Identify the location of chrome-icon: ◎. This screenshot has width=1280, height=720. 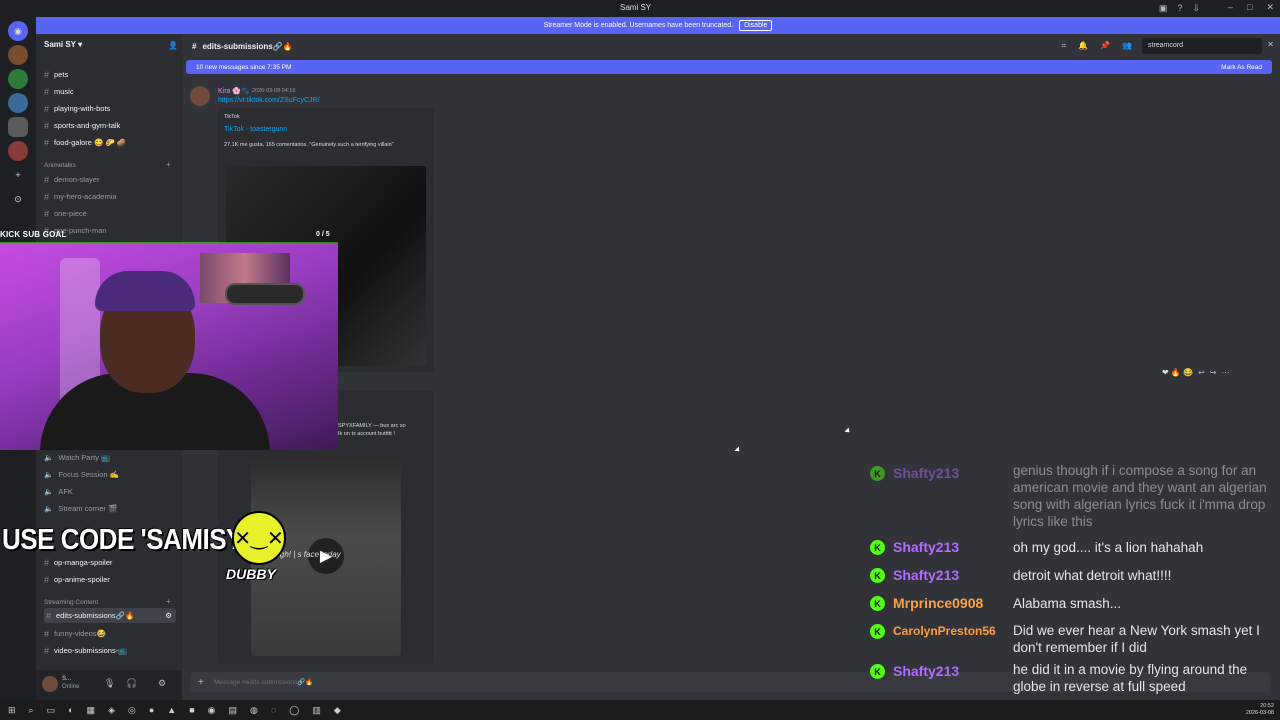
(132, 710).